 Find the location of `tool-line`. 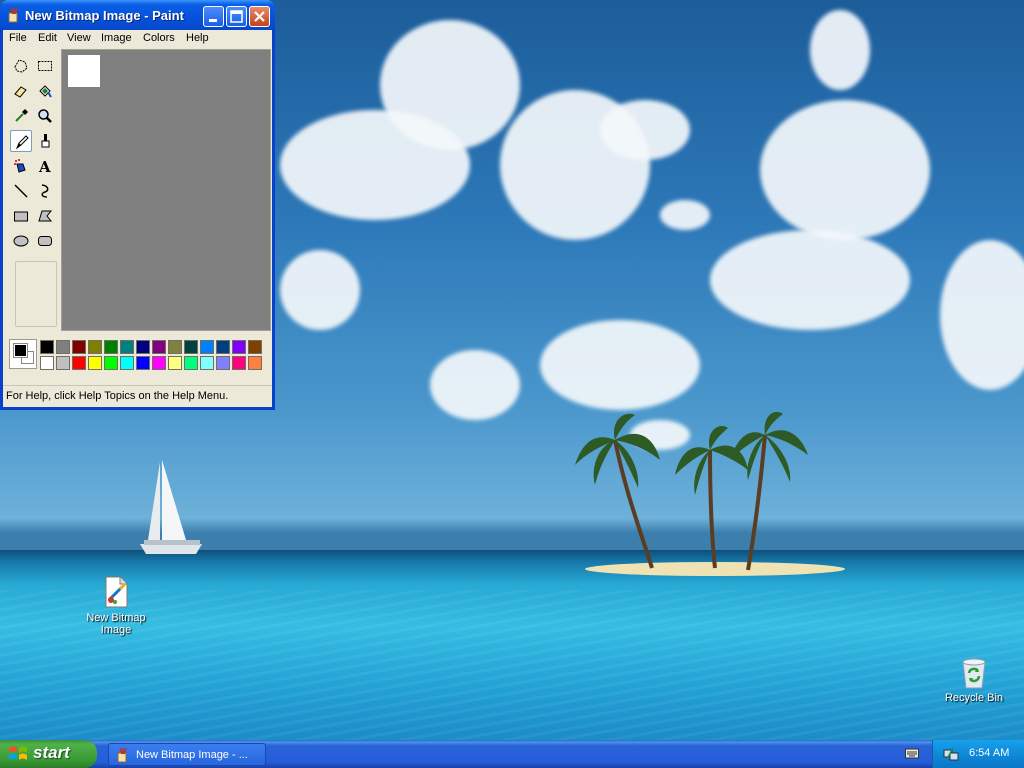

tool-line is located at coordinates (21, 191).